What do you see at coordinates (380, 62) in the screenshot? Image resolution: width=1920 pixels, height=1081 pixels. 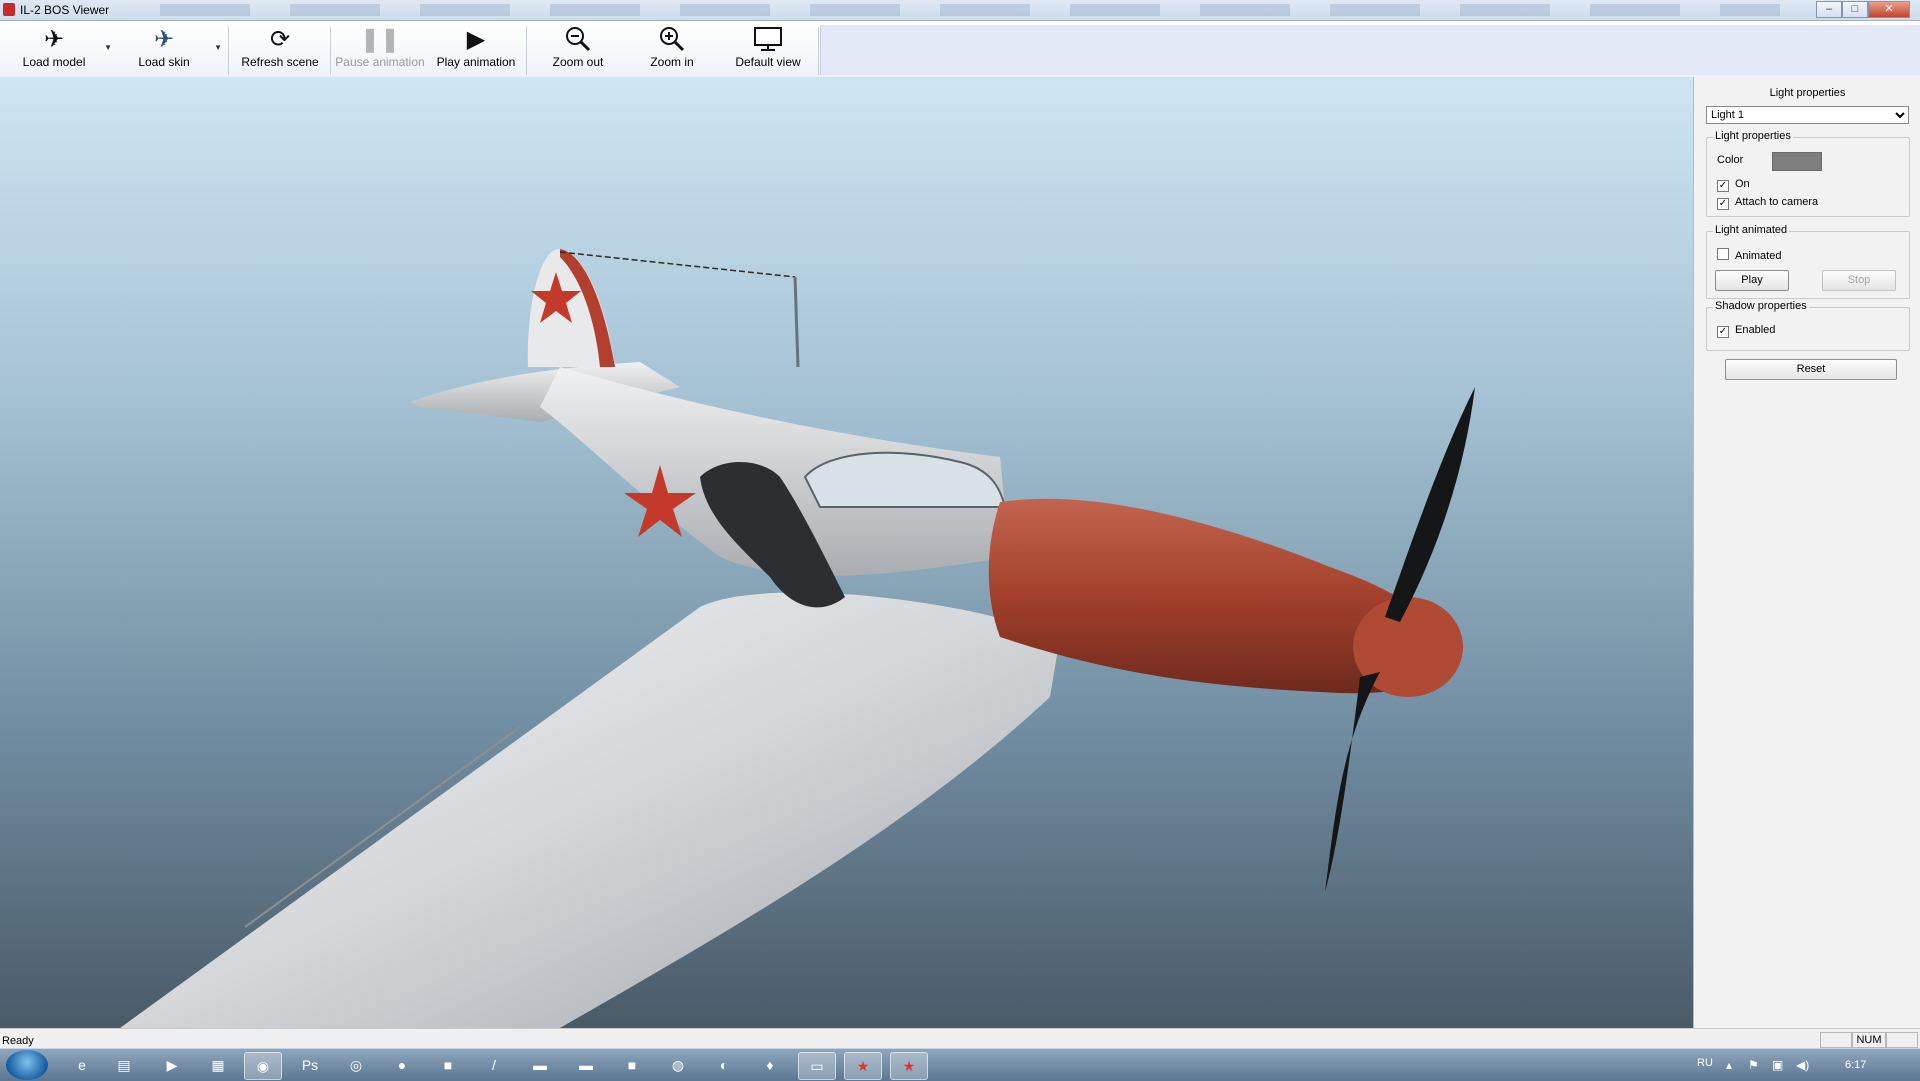 I see `pause-animation-label: Pause animation` at bounding box center [380, 62].